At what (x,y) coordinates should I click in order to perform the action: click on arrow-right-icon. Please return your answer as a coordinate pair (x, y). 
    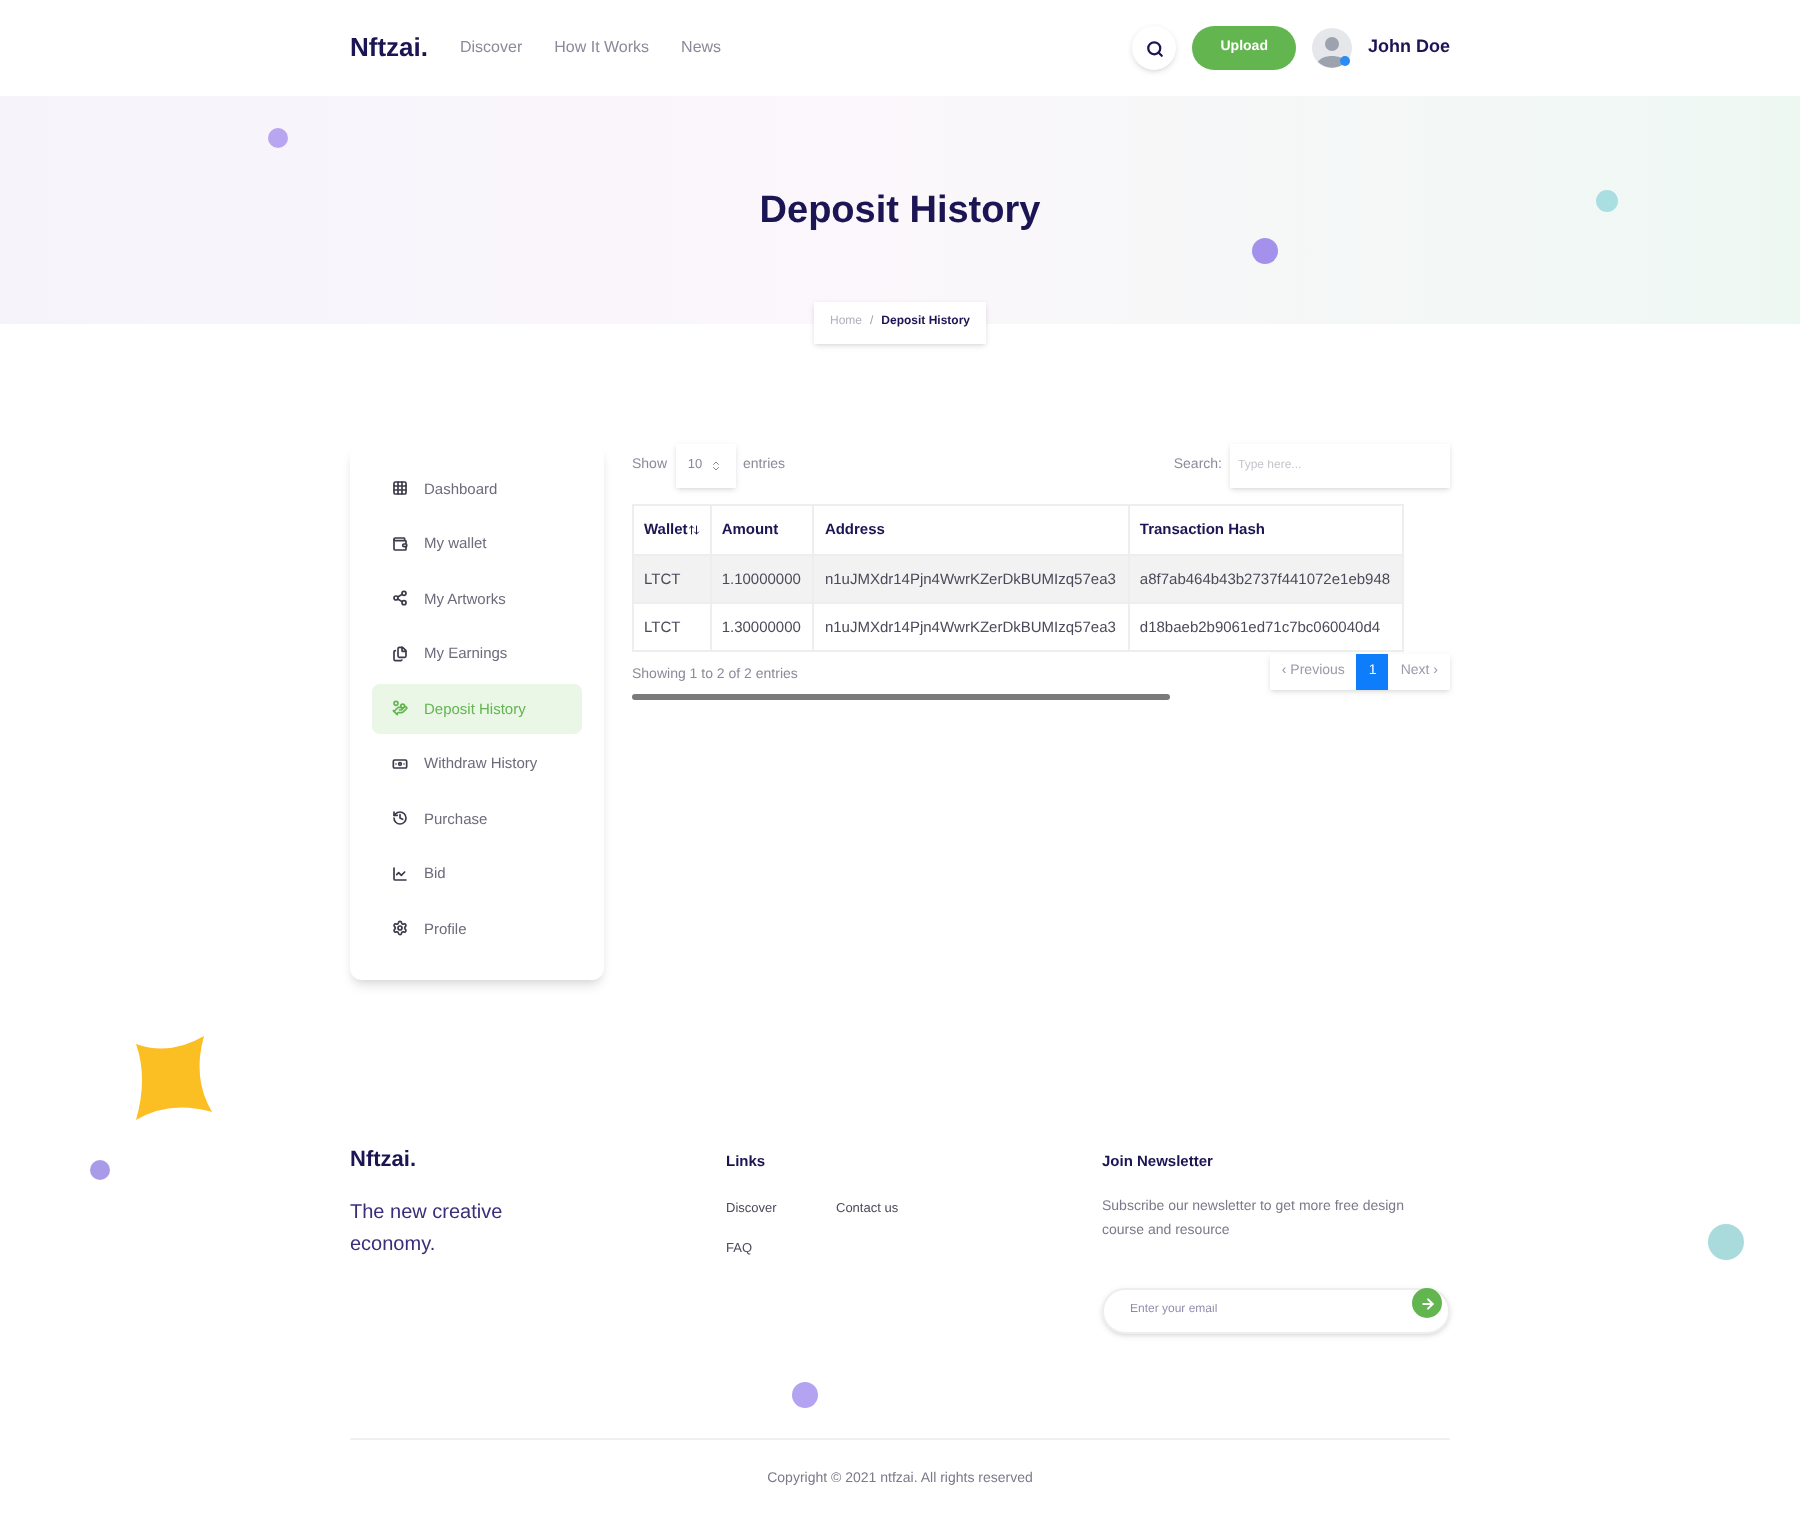
    Looking at the image, I should click on (1427, 1303).